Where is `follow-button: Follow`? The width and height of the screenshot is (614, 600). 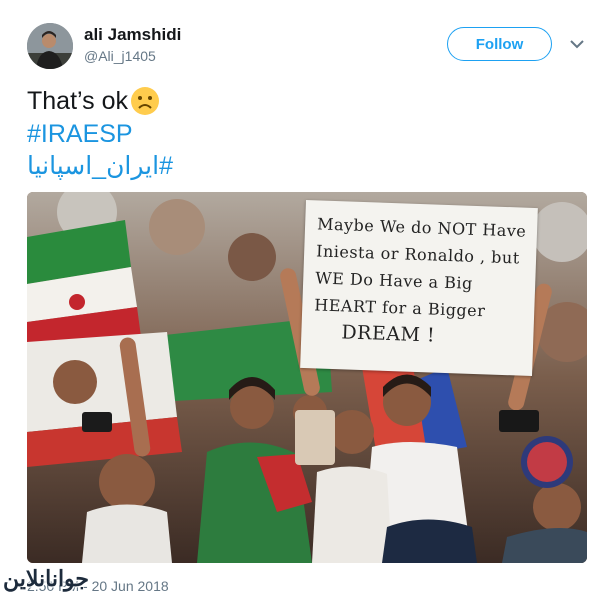
follow-button: Follow is located at coordinates (499, 44).